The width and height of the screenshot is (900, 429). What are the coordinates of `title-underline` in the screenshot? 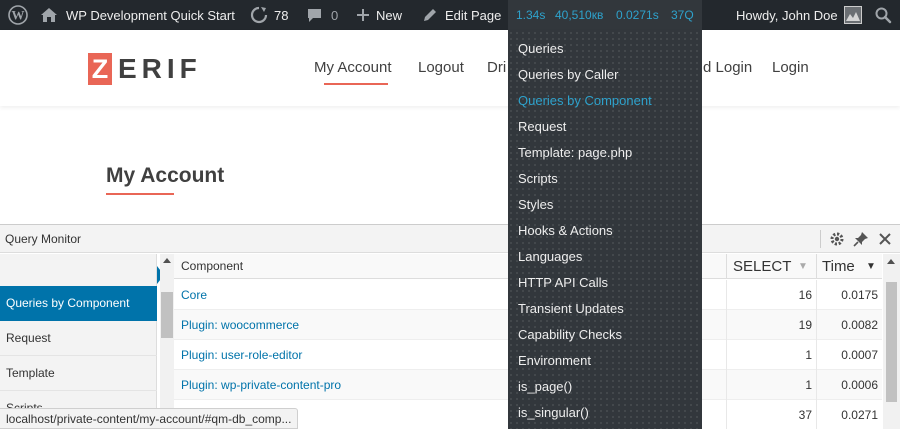 It's located at (140, 194).